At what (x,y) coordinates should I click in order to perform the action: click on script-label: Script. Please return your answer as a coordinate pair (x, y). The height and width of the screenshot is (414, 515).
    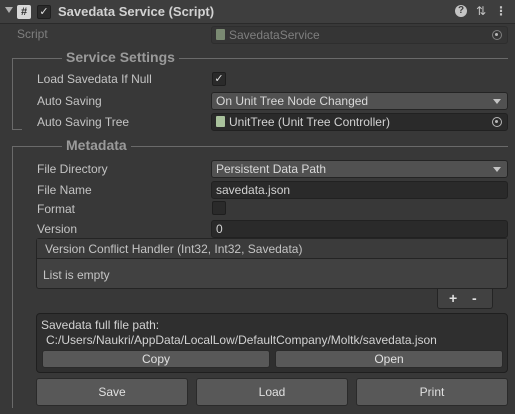
    Looking at the image, I should click on (32, 34).